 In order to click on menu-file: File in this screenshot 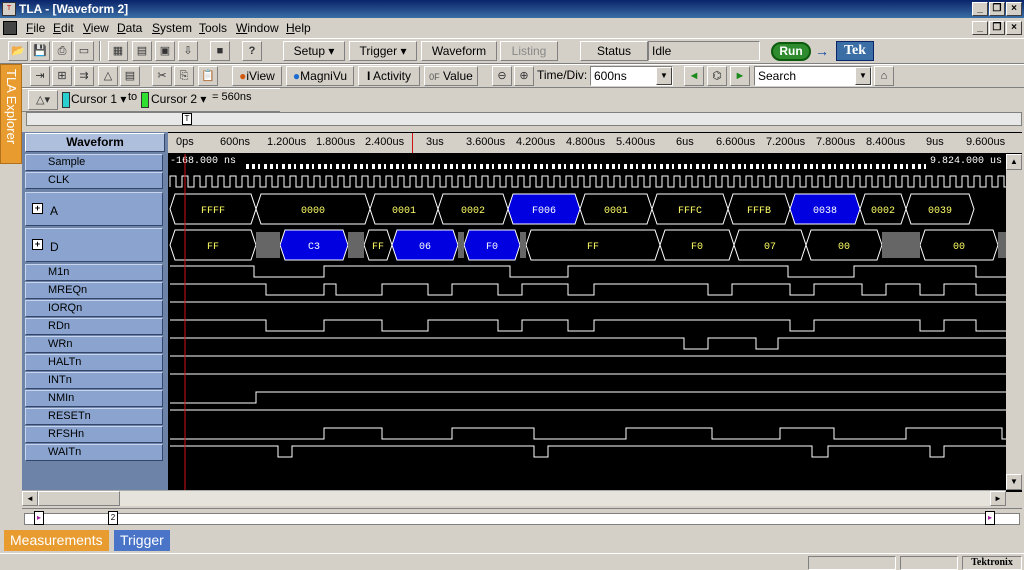, I will do `click(35, 28)`.